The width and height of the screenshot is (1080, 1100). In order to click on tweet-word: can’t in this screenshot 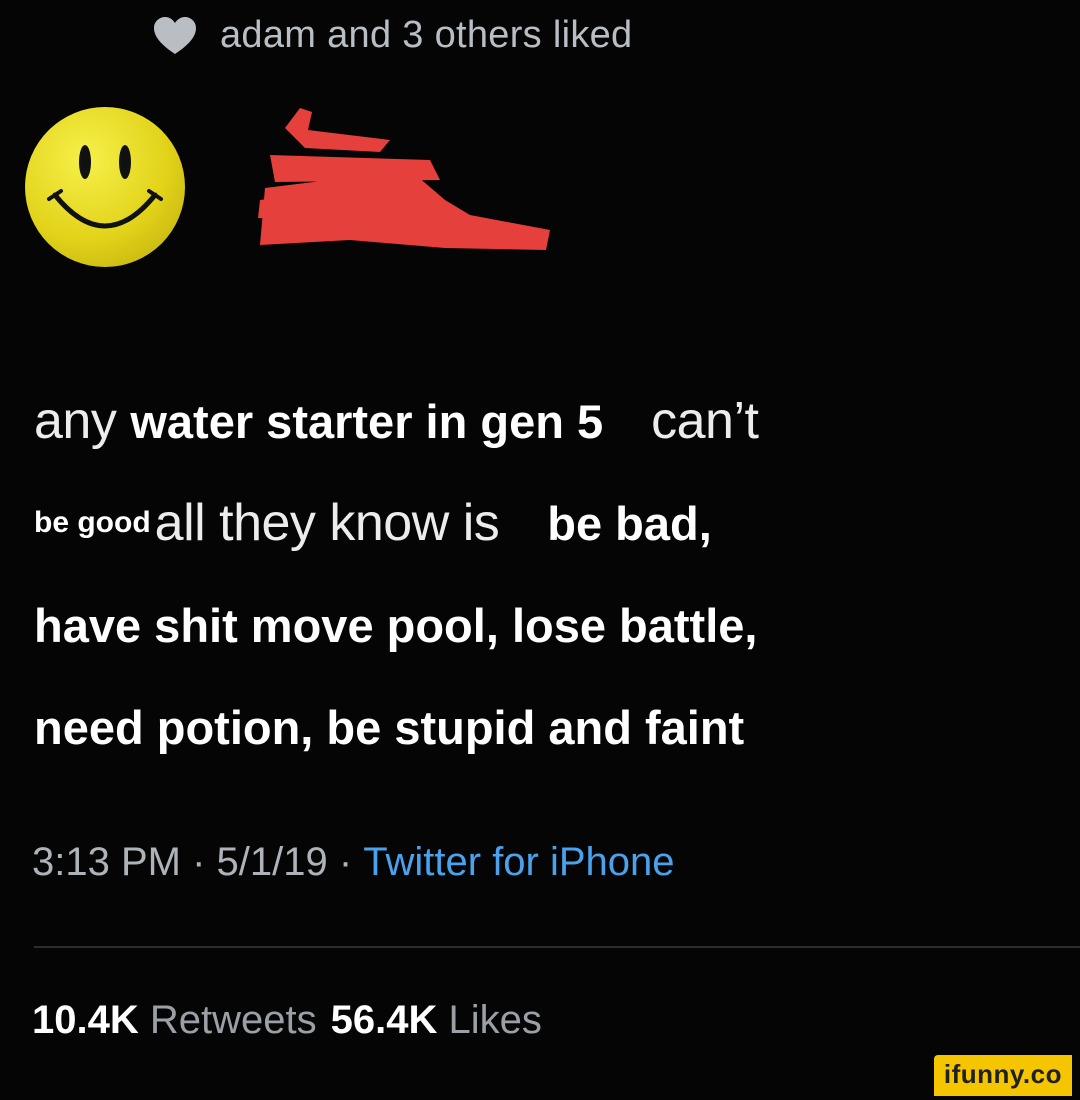, I will do `click(705, 421)`.